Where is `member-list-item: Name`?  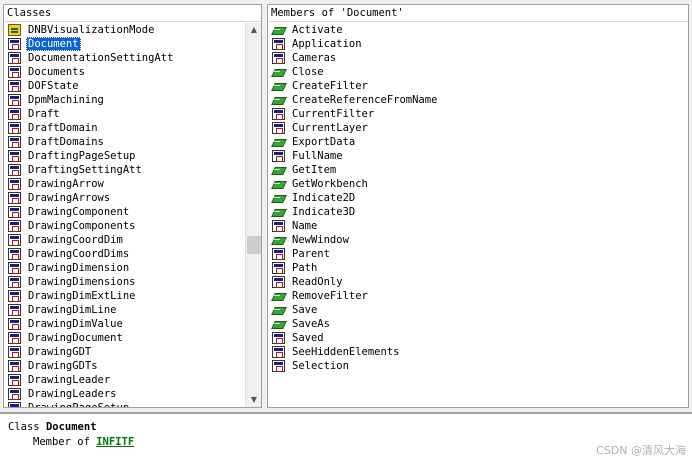 member-list-item: Name is located at coordinates (478, 226).